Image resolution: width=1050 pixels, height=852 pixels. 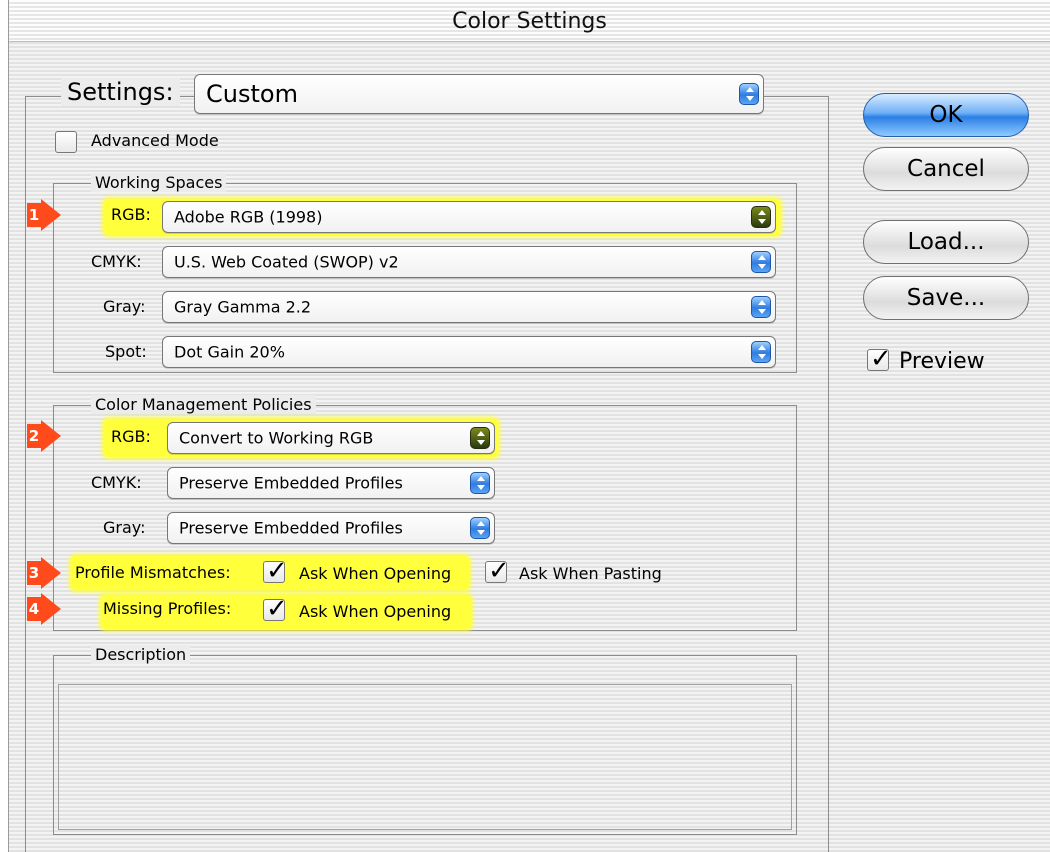 I want to click on working-spot-value: Dot Gain 20%, so click(x=229, y=352).